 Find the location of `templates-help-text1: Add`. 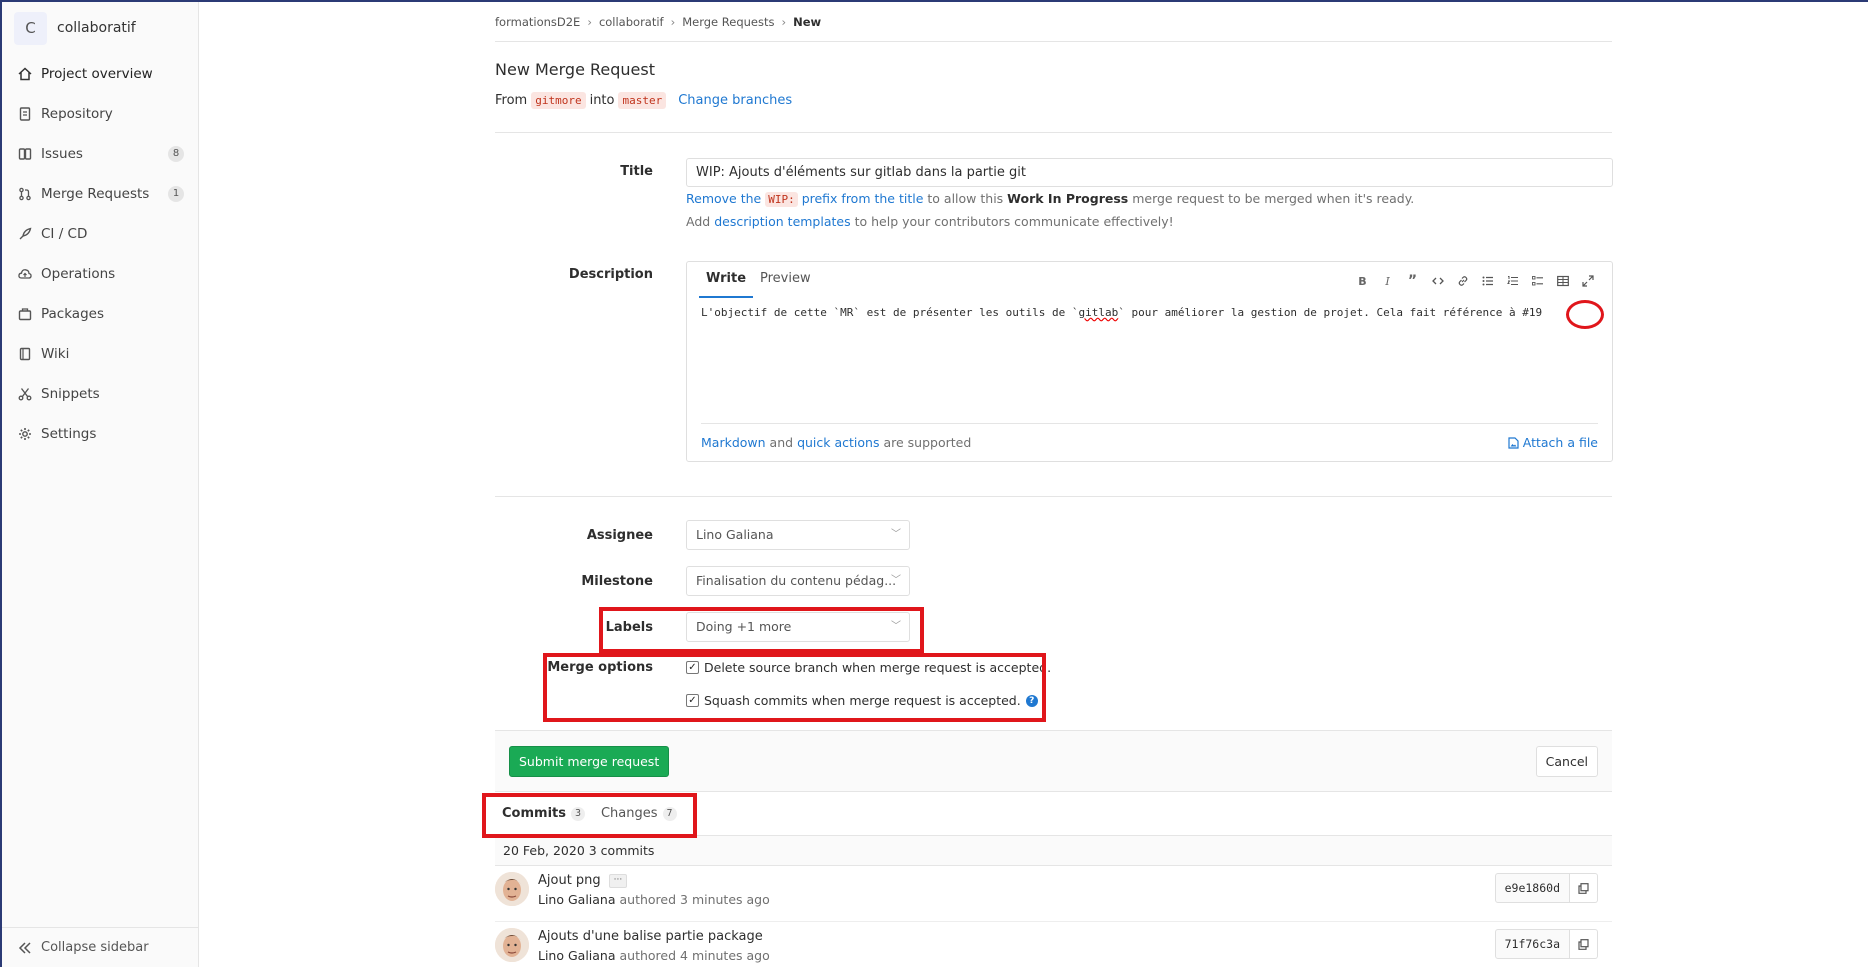

templates-help-text1: Add is located at coordinates (698, 221).